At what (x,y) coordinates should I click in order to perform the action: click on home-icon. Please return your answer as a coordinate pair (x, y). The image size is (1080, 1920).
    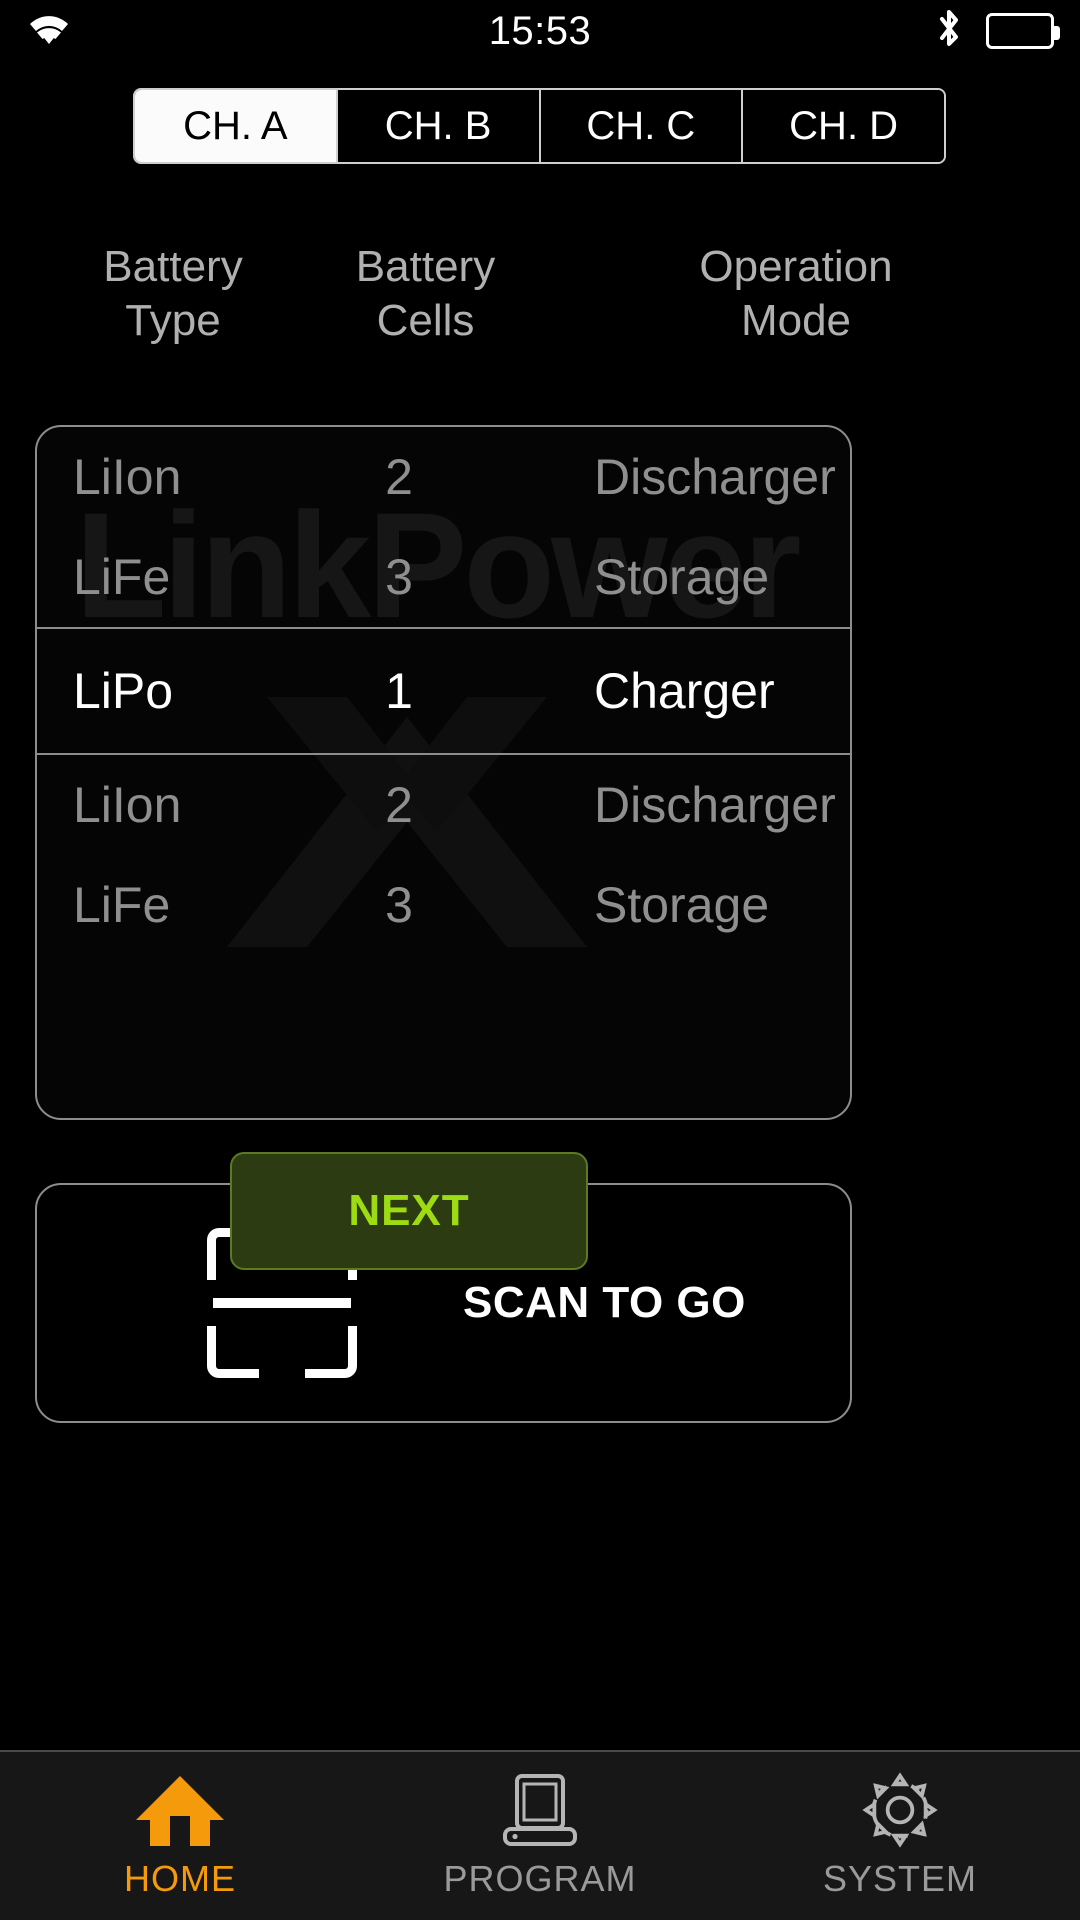
    Looking at the image, I should click on (180, 1810).